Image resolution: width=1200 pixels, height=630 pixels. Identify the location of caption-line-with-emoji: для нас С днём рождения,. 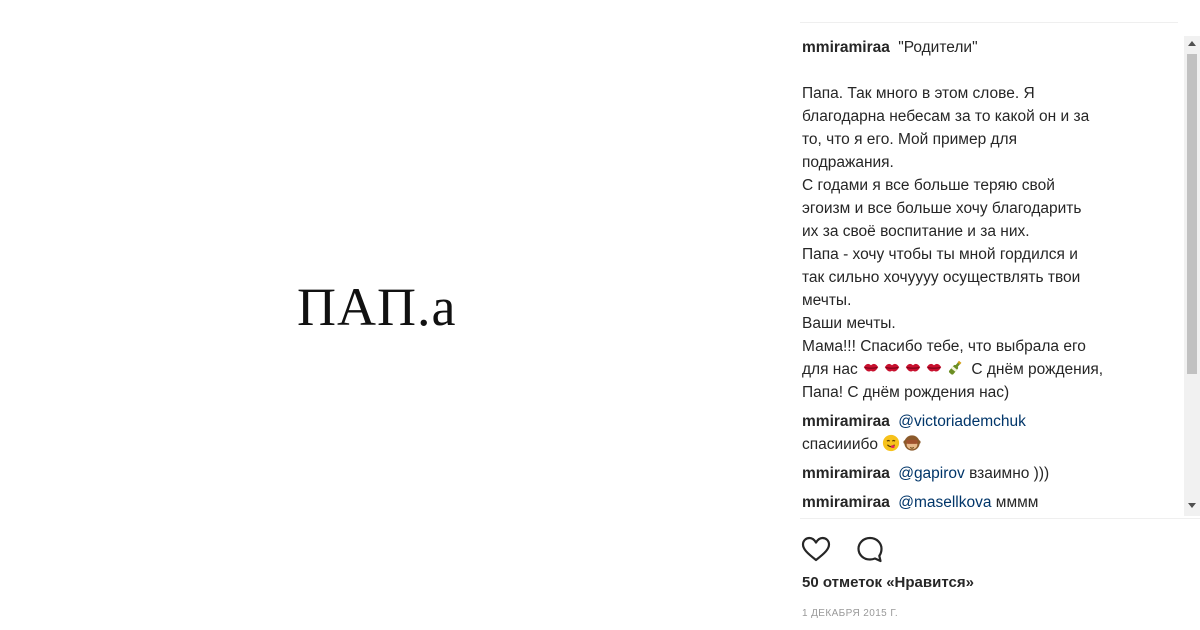
(953, 368).